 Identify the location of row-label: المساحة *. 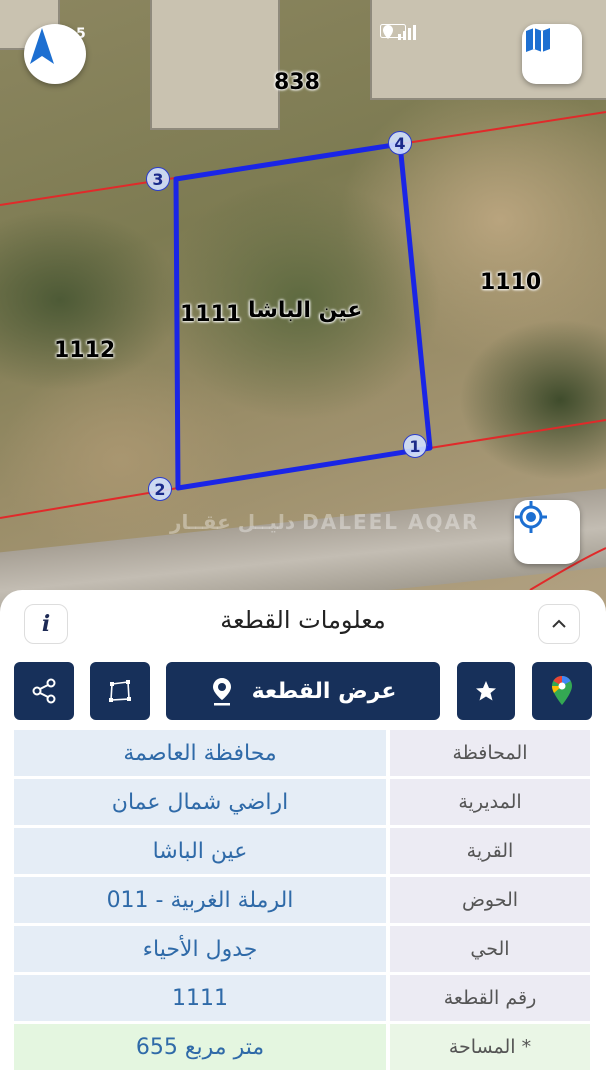
(490, 1047).